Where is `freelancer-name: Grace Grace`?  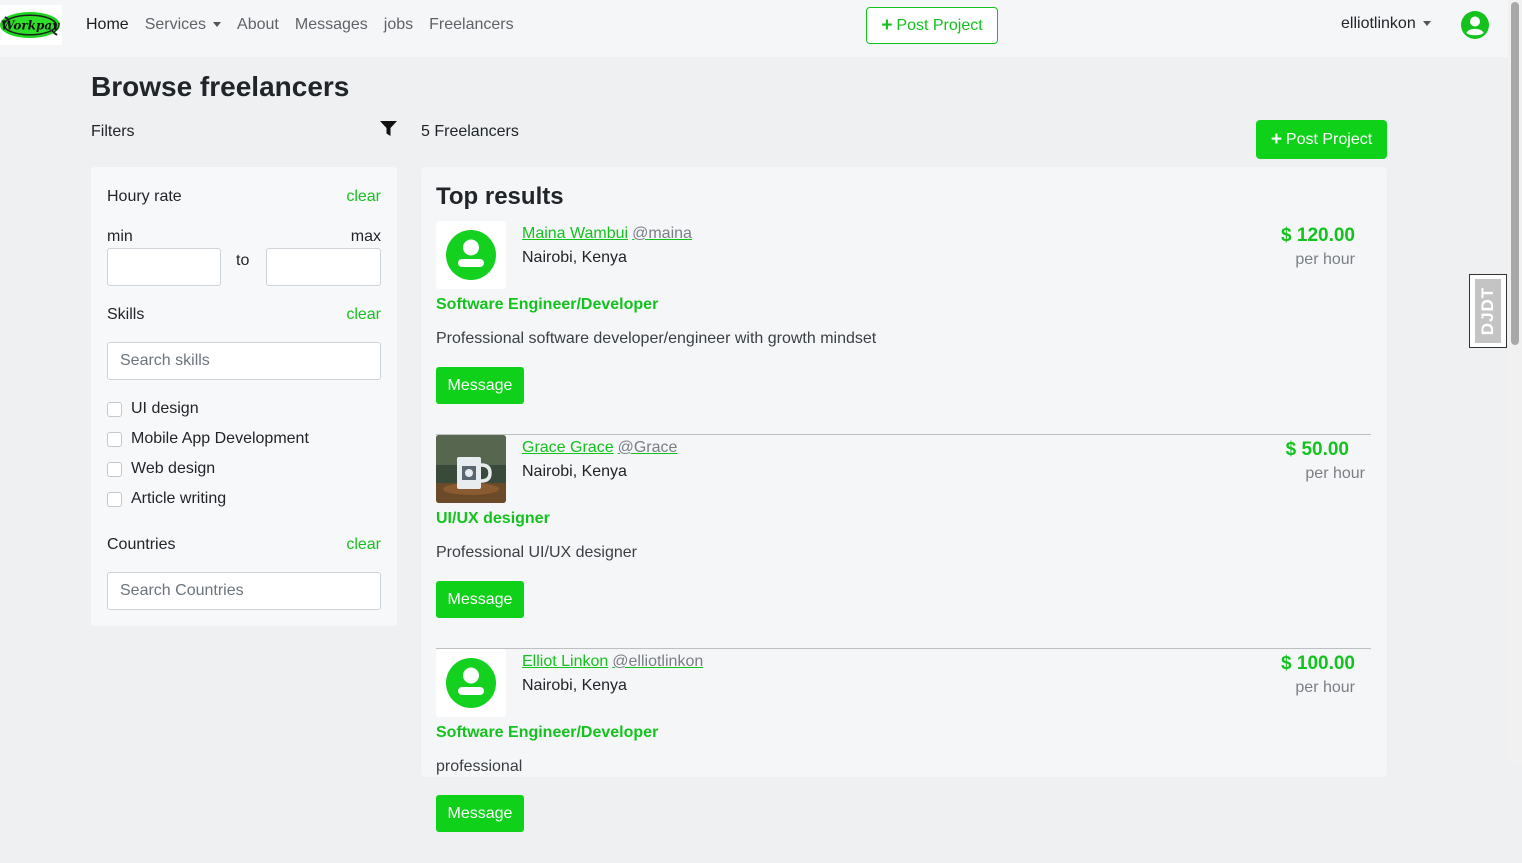 freelancer-name: Grace Grace is located at coordinates (568, 447).